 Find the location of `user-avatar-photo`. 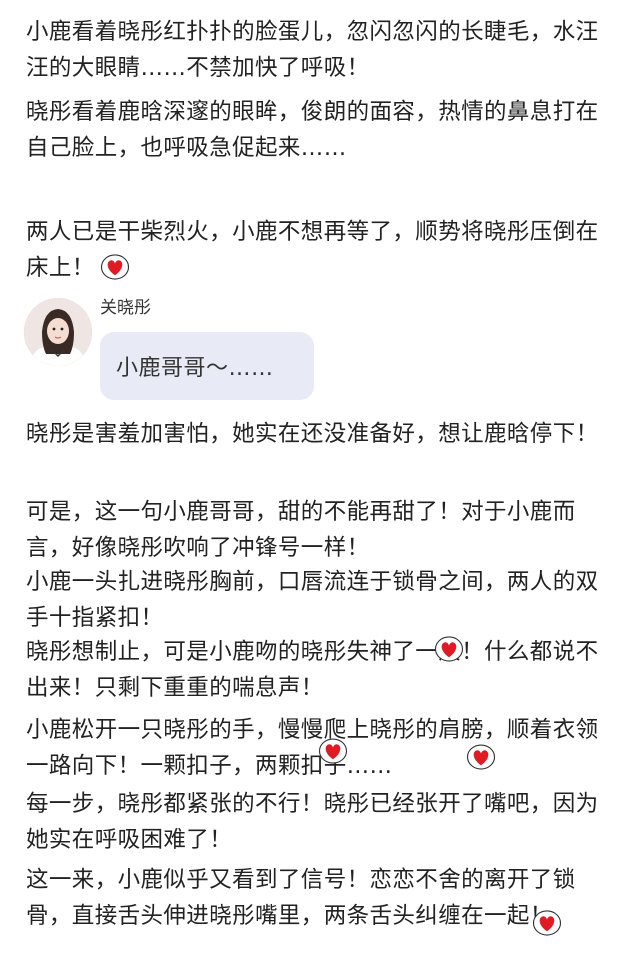

user-avatar-photo is located at coordinates (58, 332).